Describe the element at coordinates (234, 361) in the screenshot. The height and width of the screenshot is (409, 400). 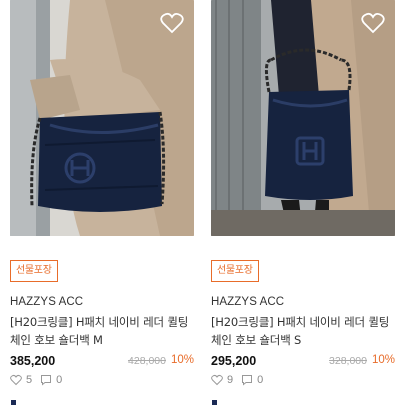
I see `sale-price: 295,200` at that location.